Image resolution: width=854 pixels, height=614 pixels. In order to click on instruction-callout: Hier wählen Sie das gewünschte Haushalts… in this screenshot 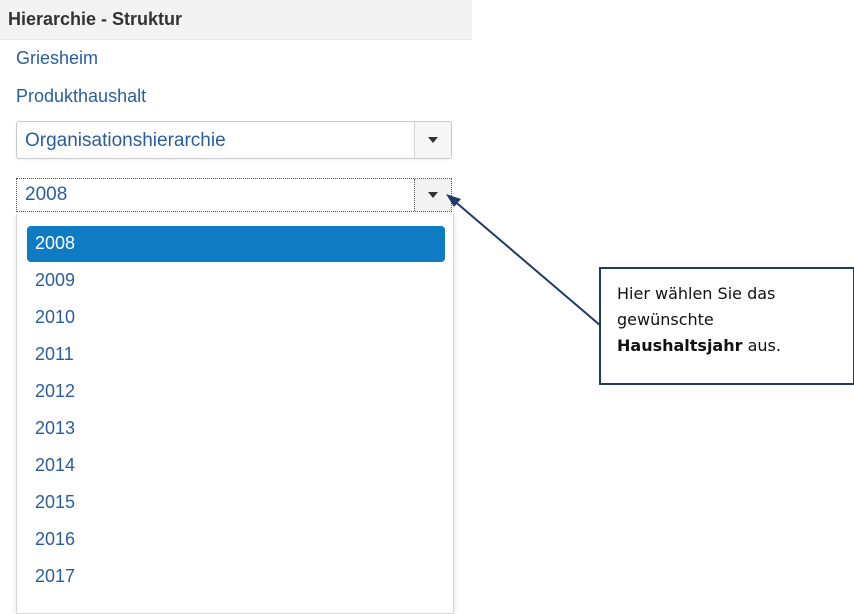, I will do `click(726, 326)`.